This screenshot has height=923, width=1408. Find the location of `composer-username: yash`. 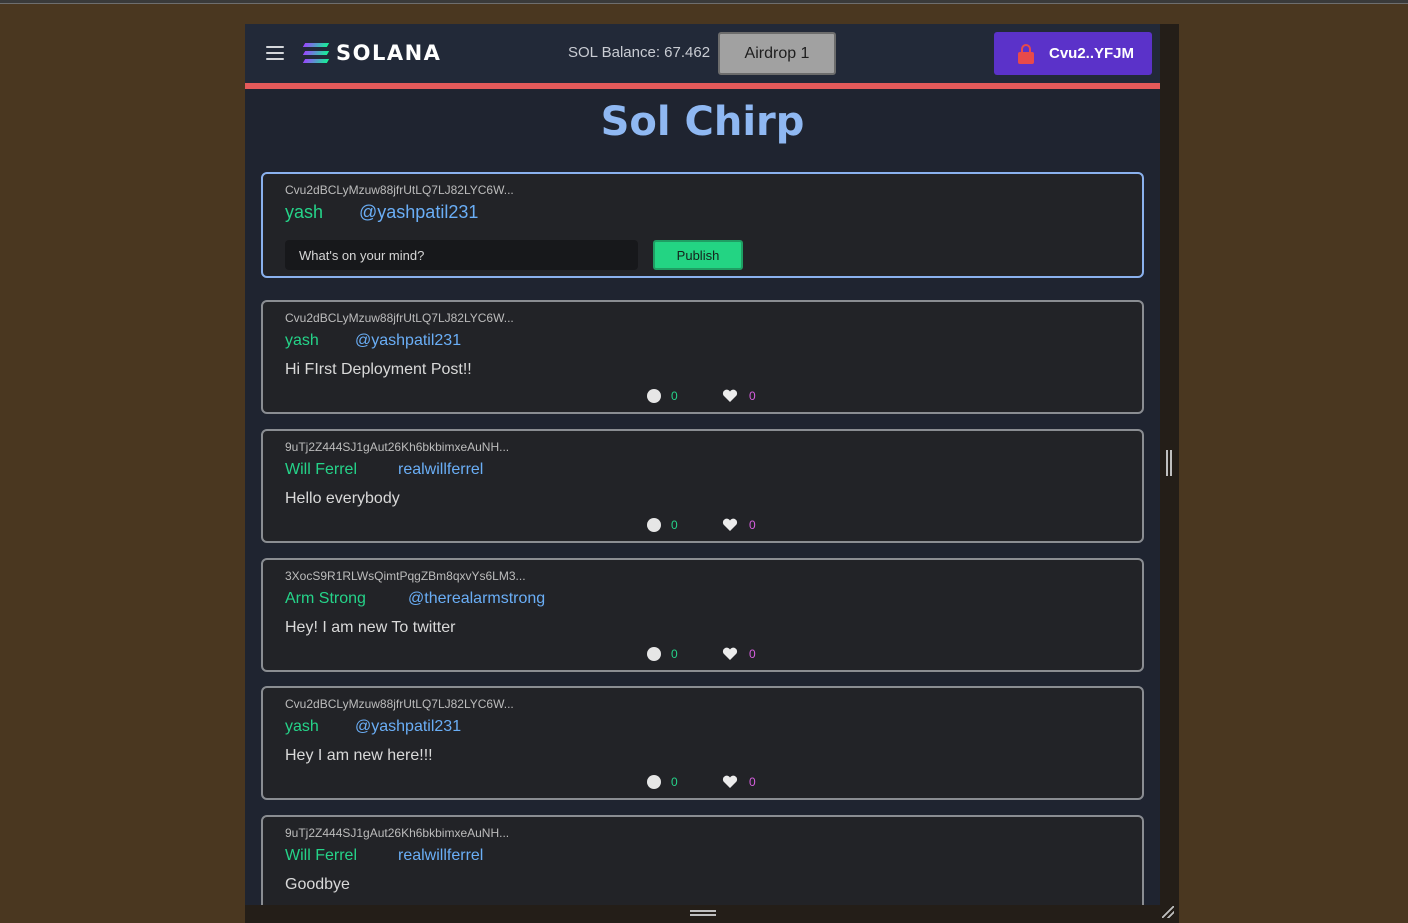

composer-username: yash is located at coordinates (304, 212).